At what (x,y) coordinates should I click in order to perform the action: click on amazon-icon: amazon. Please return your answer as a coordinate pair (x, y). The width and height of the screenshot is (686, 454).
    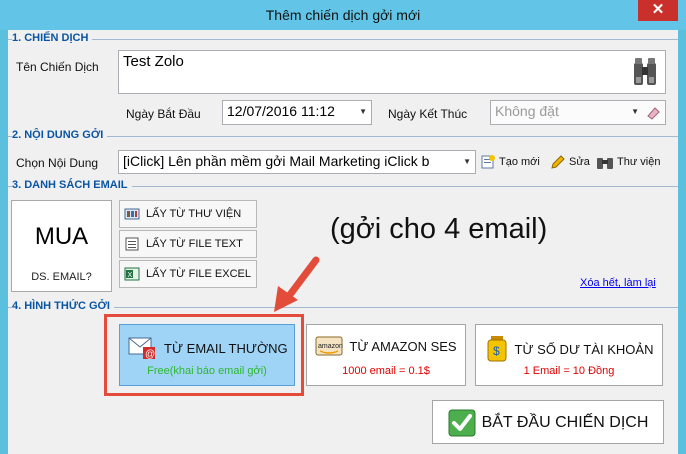
    Looking at the image, I should click on (329, 346).